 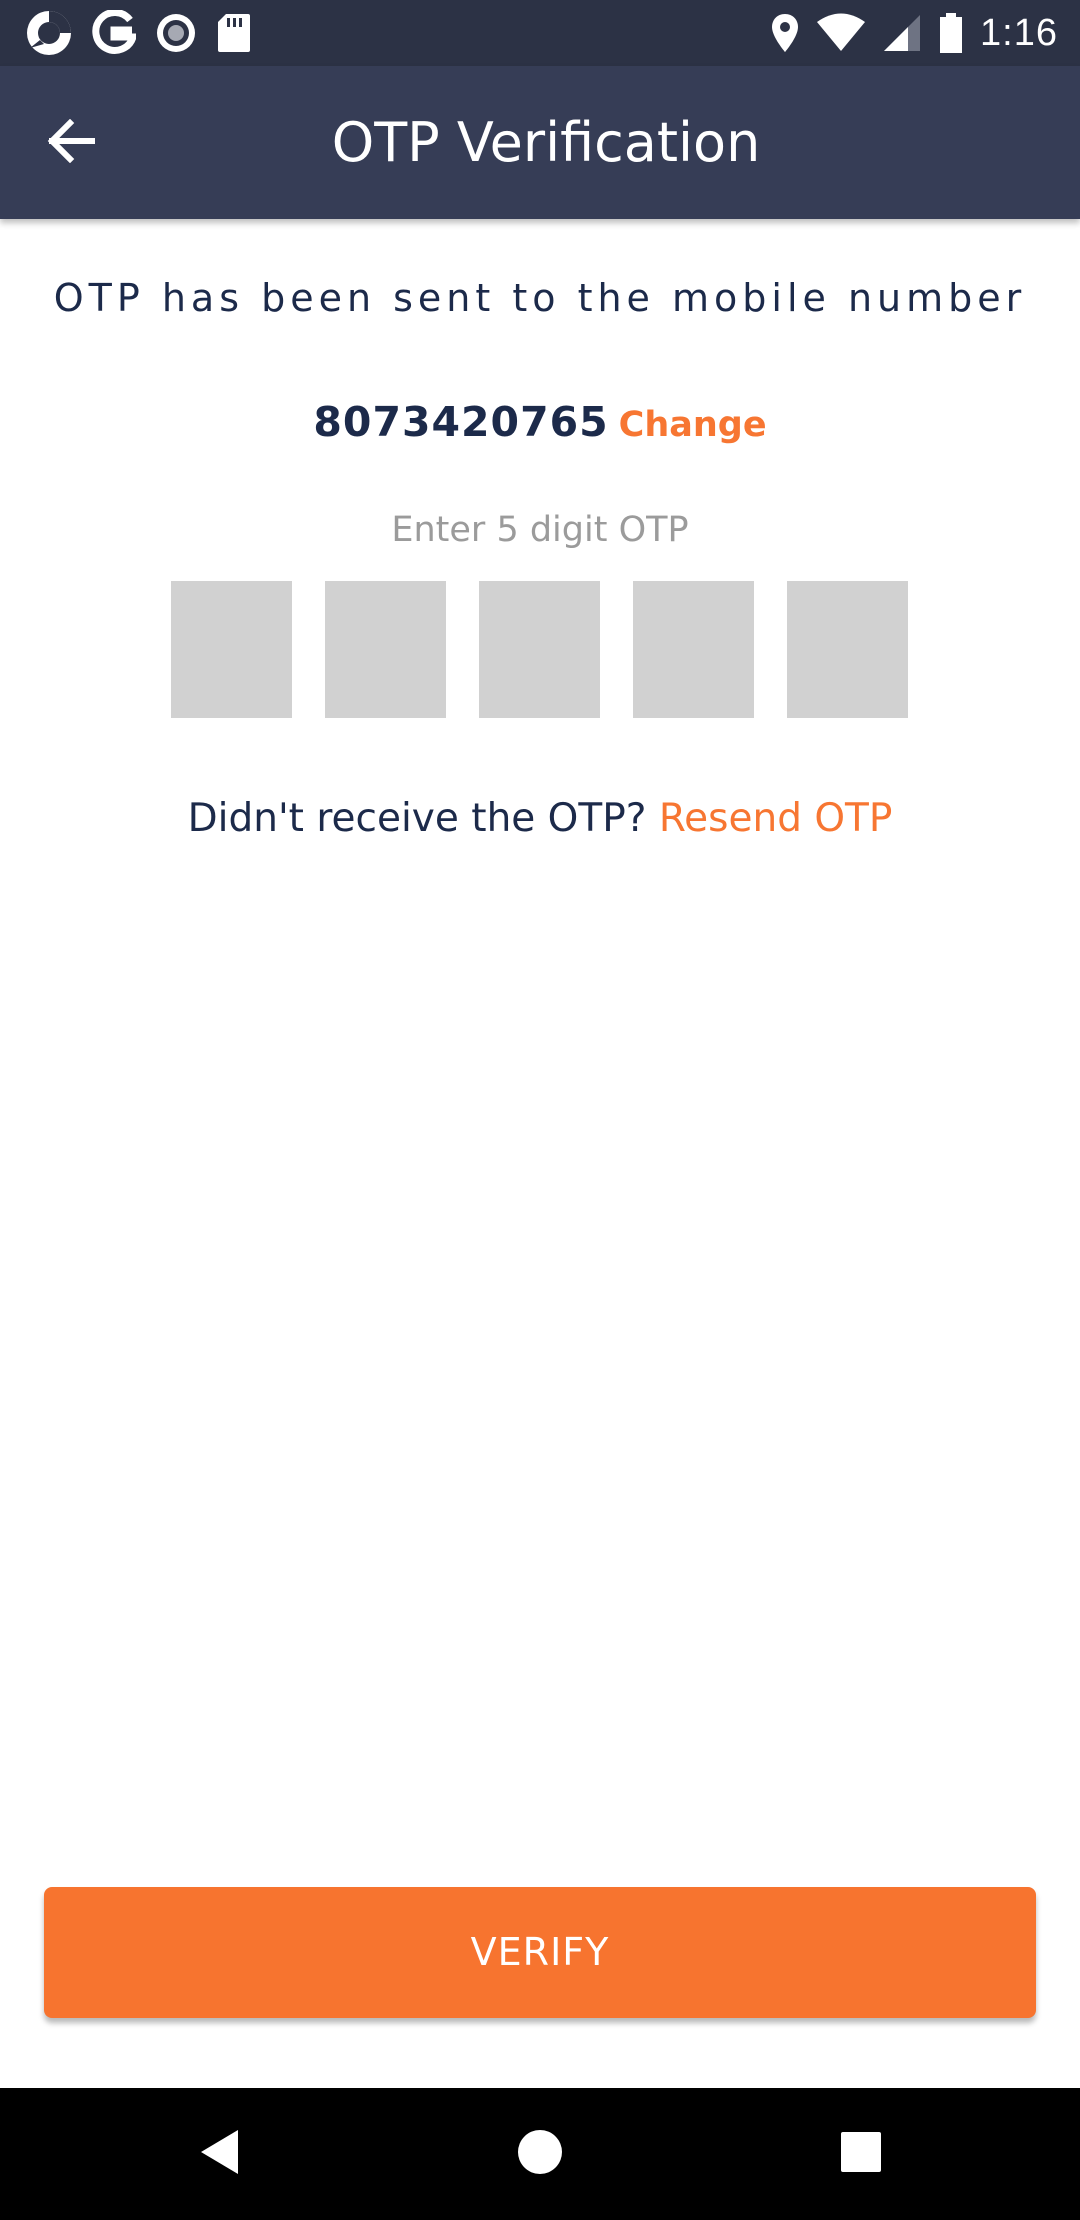 What do you see at coordinates (951, 33) in the screenshot?
I see `battery-icon` at bounding box center [951, 33].